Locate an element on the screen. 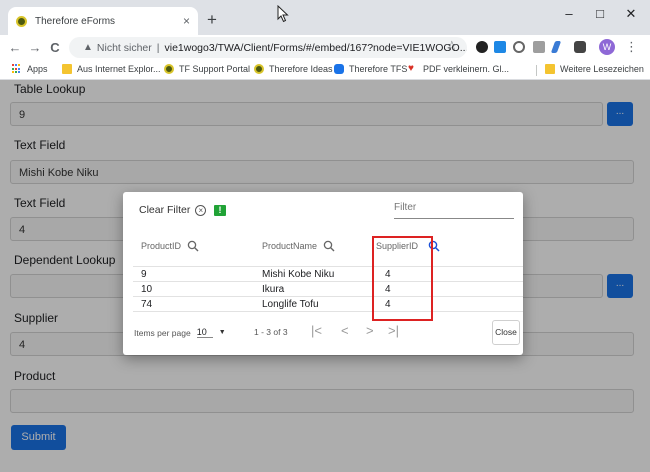  cell-productid: 9 is located at coordinates (144, 274).